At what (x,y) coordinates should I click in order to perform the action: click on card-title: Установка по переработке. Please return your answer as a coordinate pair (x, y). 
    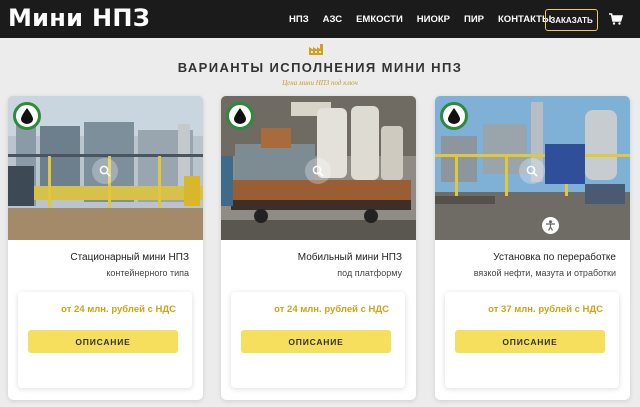
    Looking at the image, I should click on (554, 257).